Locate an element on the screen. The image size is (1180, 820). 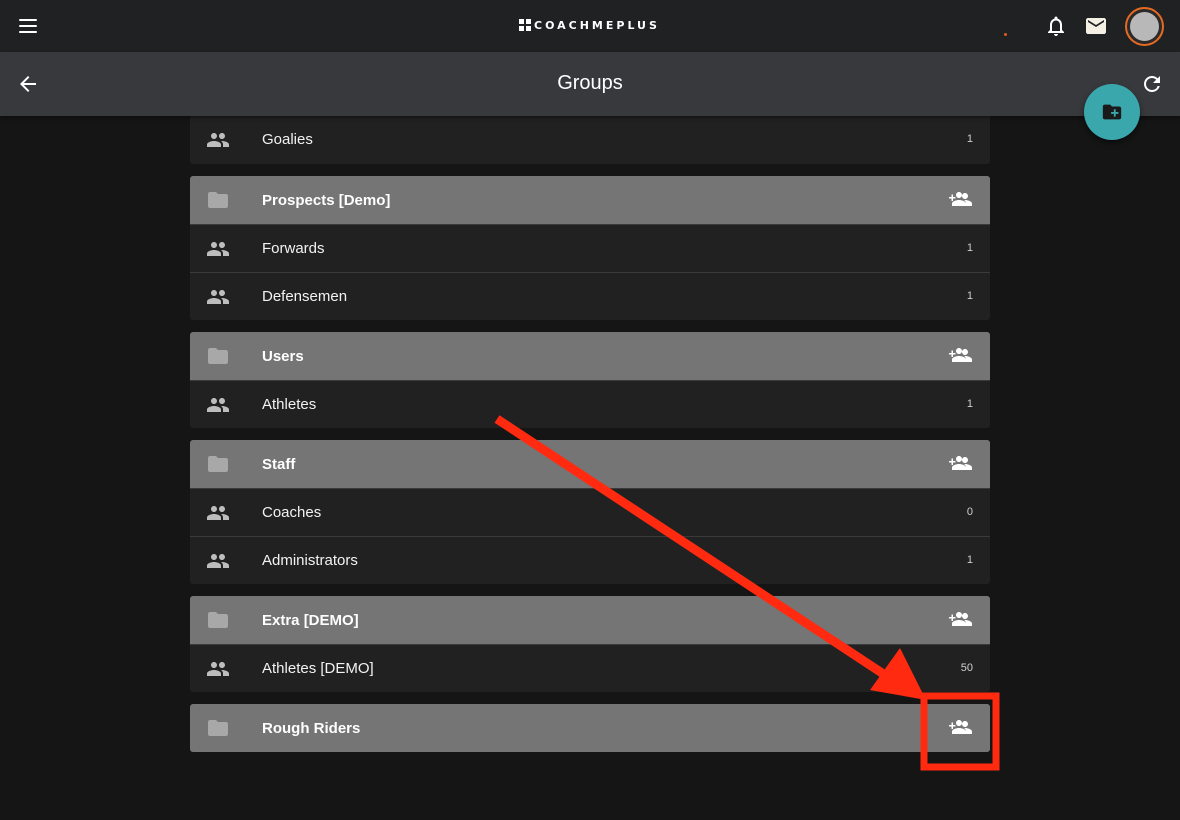
group-row: Athletes [DEMO] 50 is located at coordinates (590, 668).